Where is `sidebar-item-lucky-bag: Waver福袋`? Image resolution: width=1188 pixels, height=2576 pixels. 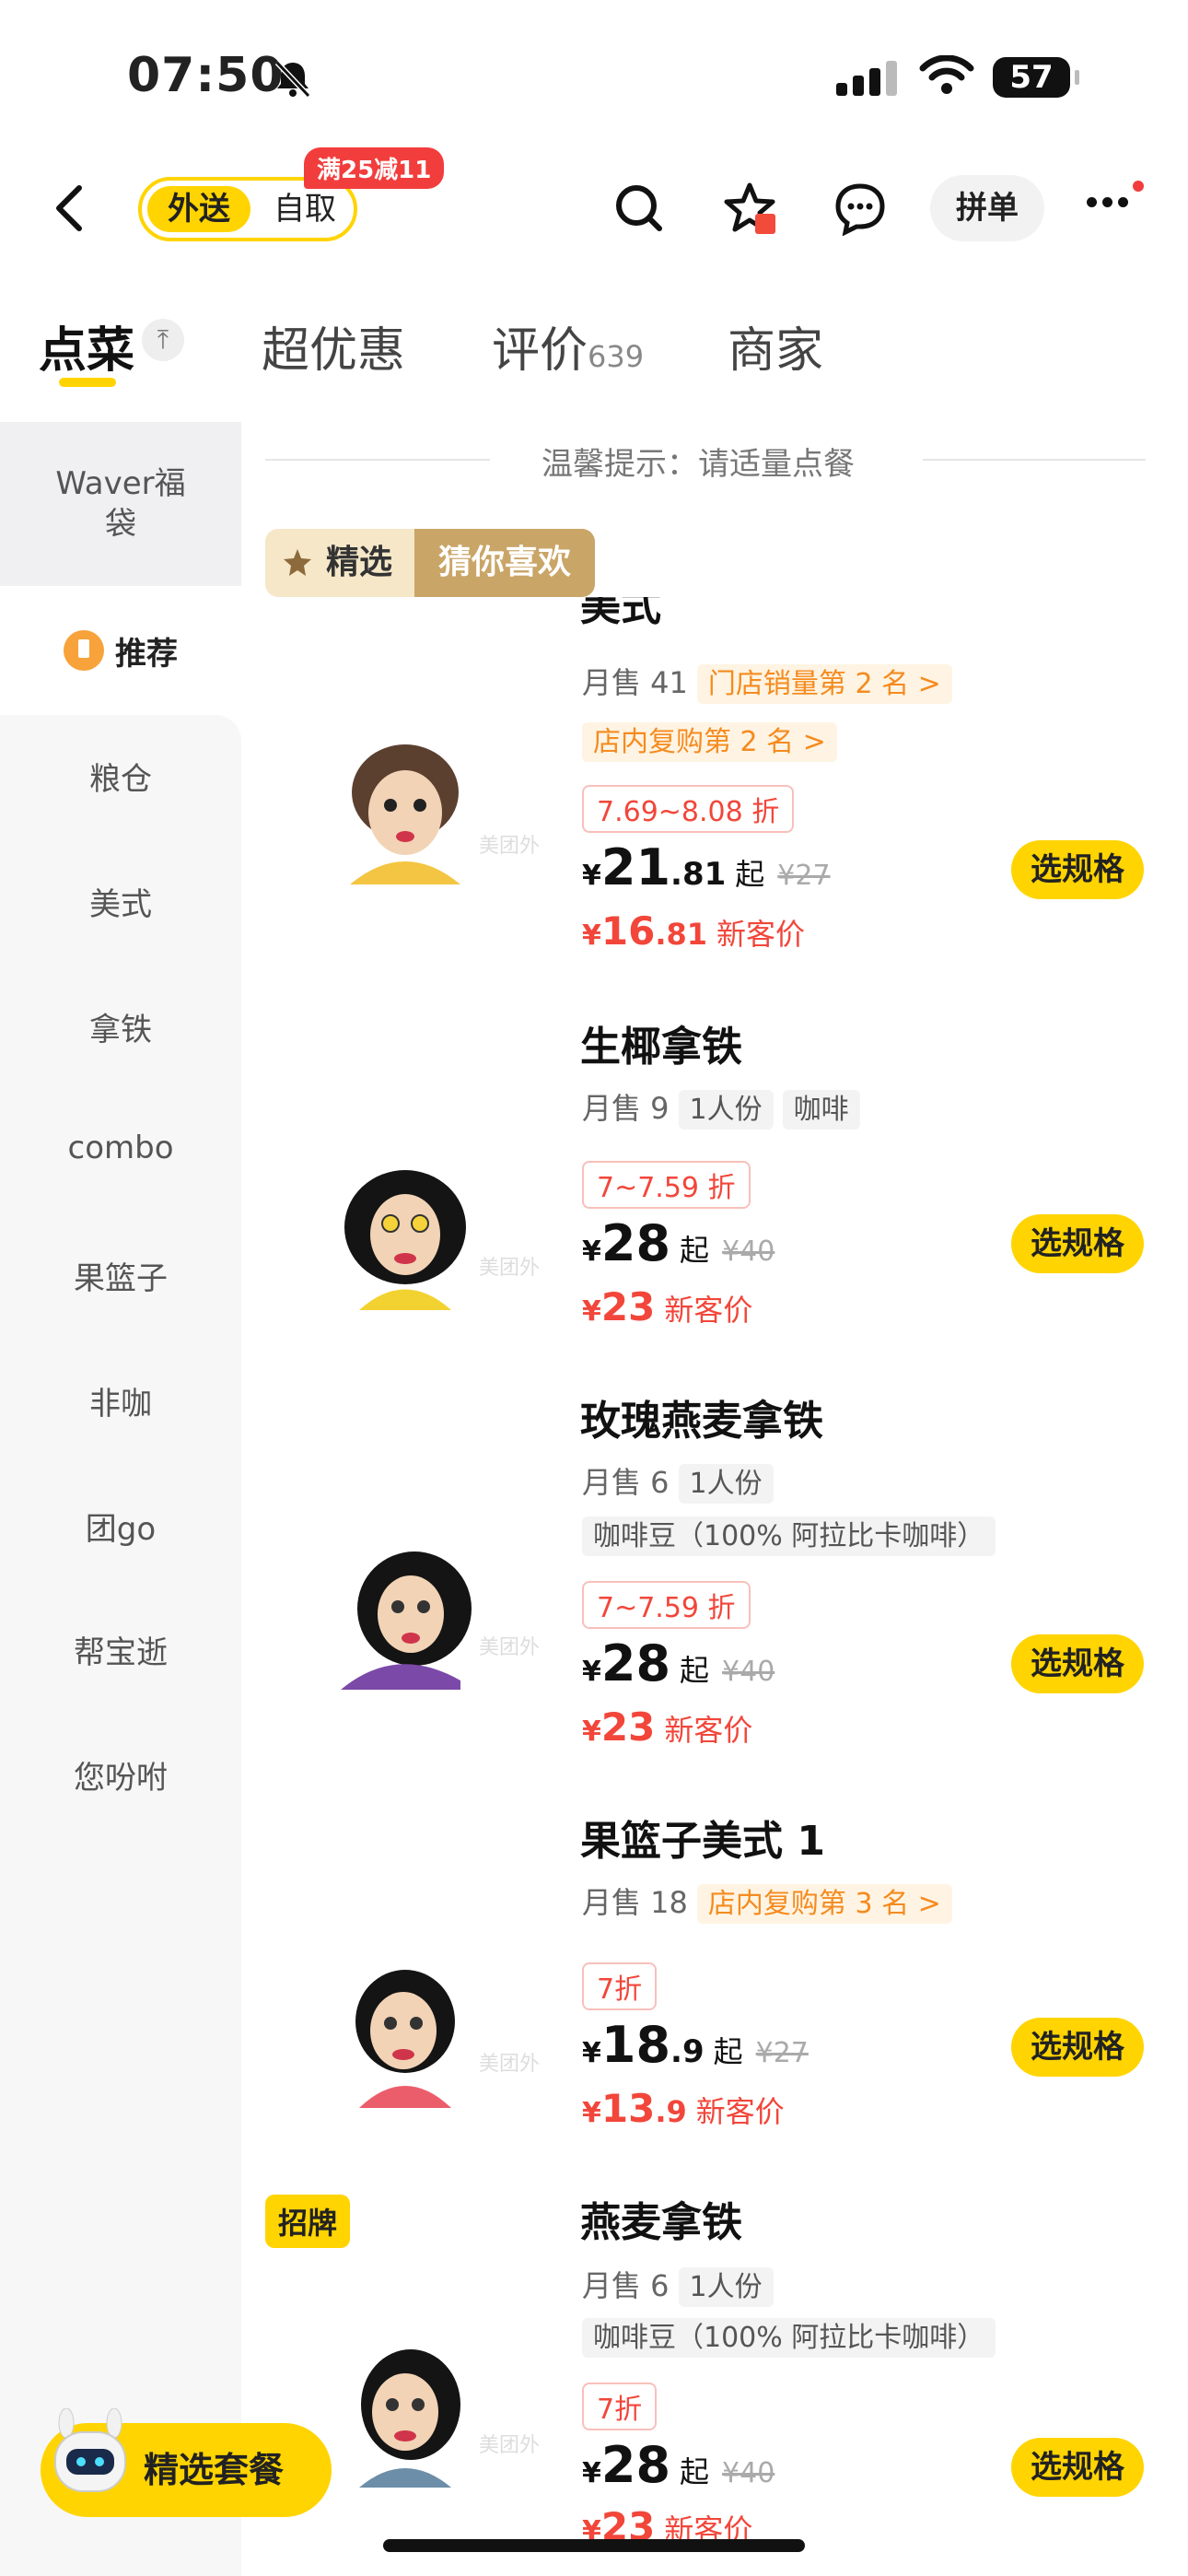 sidebar-item-lucky-bag: Waver福袋 is located at coordinates (120, 504).